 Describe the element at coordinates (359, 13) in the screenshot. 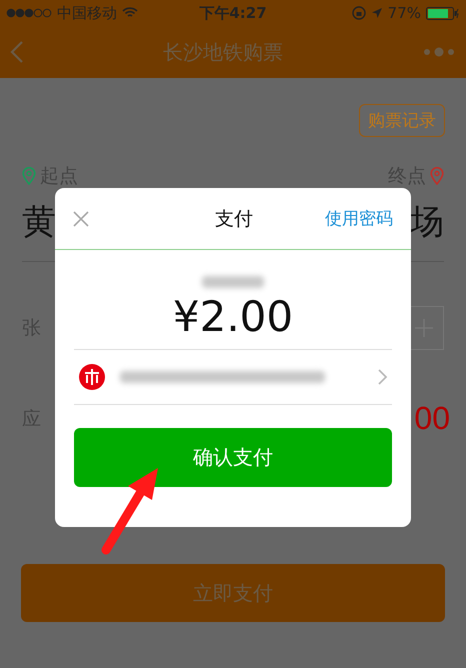

I see `rotation-lock-icon` at that location.